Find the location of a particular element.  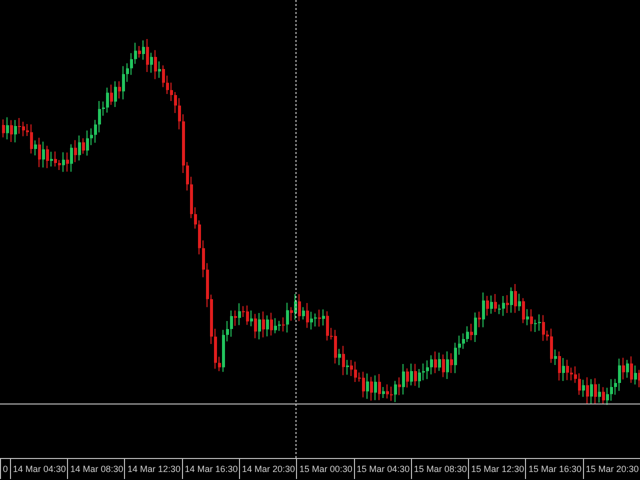

time-axis-label: 15 Mar 04:30 is located at coordinates (382, 469).